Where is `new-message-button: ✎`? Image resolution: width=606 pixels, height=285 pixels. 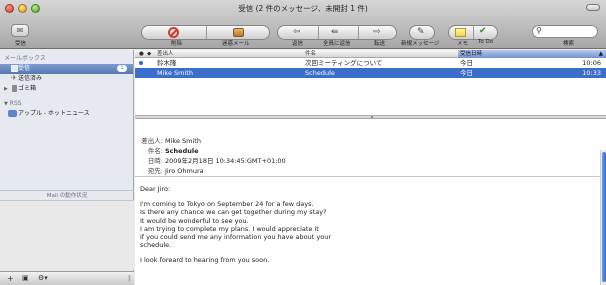
new-message-button: ✎ is located at coordinates (422, 32).